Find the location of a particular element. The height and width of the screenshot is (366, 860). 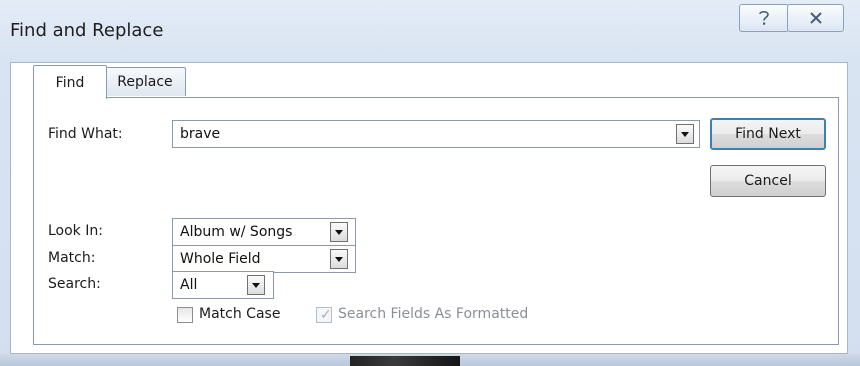

match-label: Match: is located at coordinates (72, 258).